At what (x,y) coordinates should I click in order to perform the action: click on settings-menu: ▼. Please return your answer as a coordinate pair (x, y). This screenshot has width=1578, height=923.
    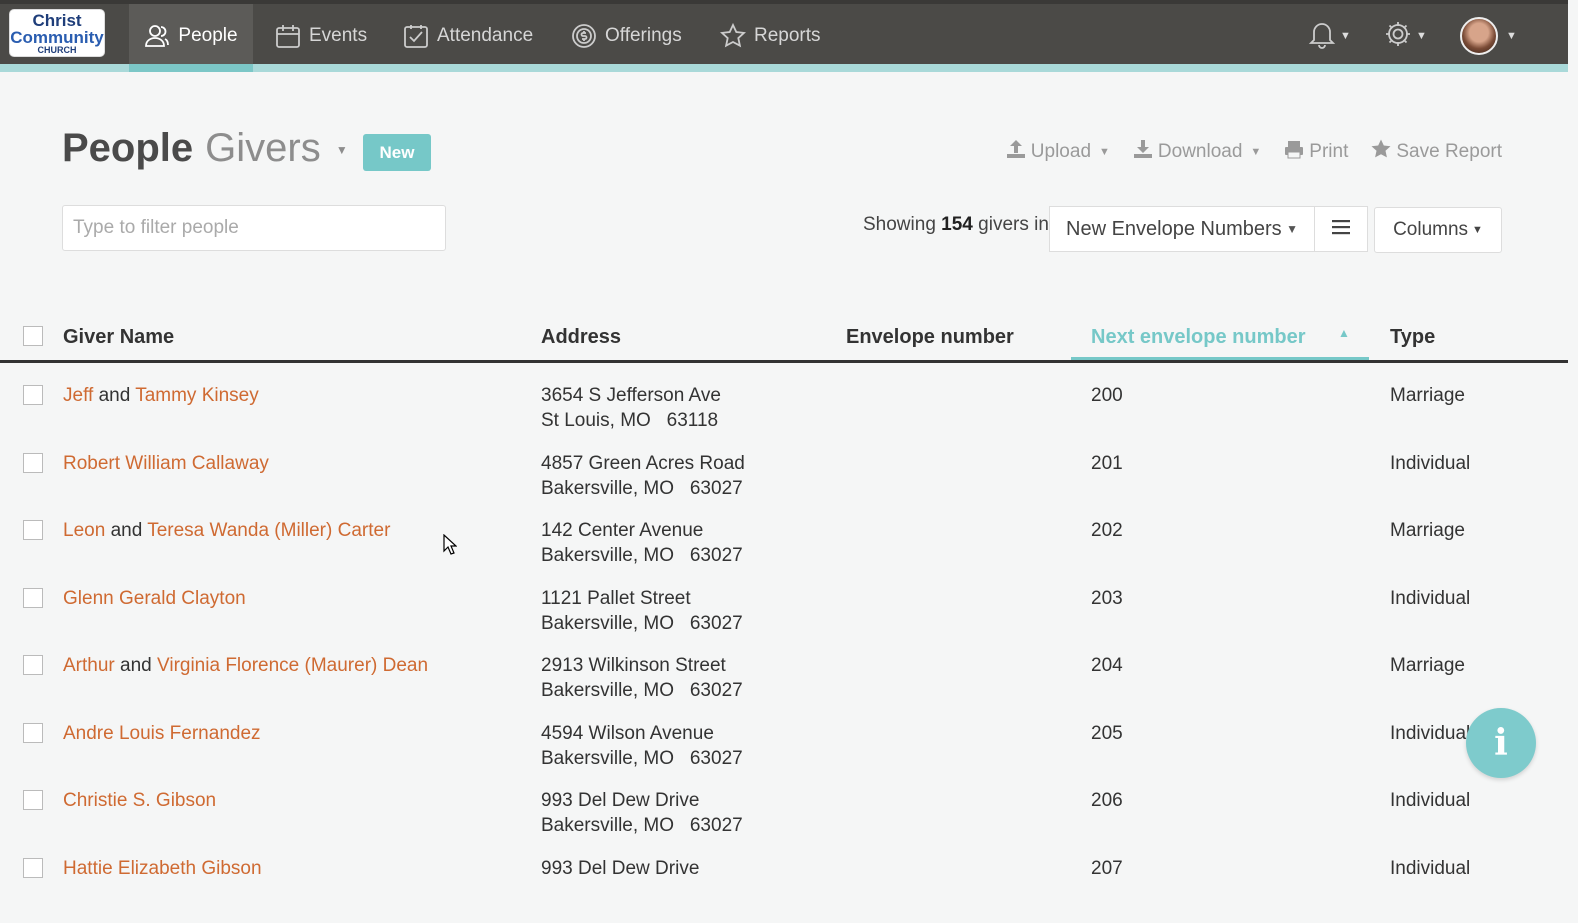
    Looking at the image, I should click on (1405, 36).